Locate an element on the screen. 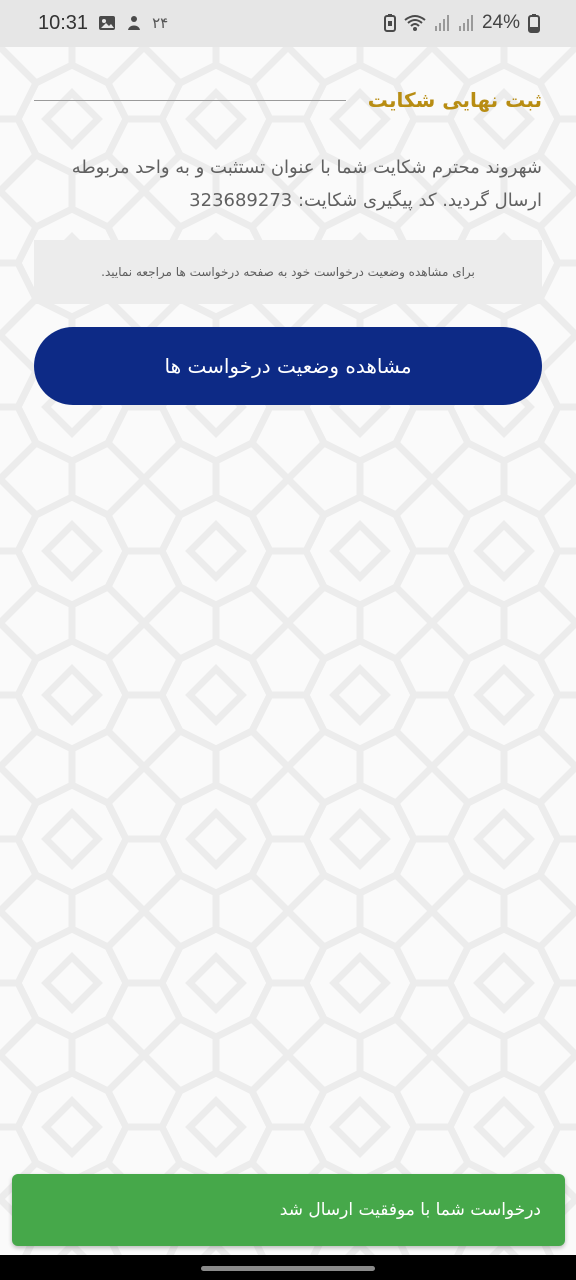  status-extra: ۲۴ is located at coordinates (160, 23).